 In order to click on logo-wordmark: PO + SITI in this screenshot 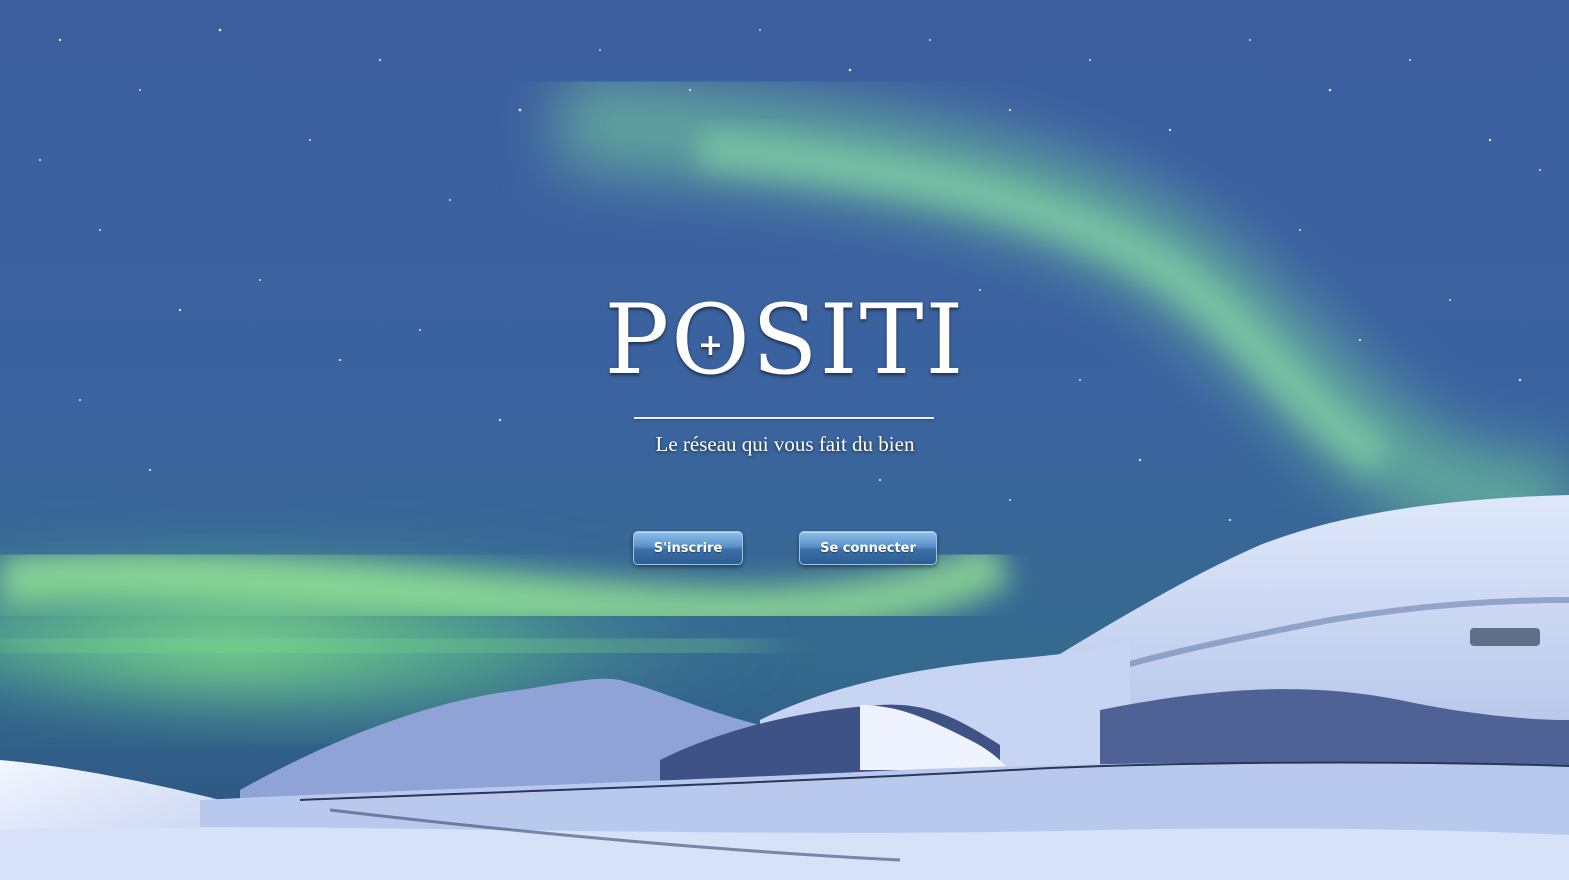, I will do `click(785, 340)`.